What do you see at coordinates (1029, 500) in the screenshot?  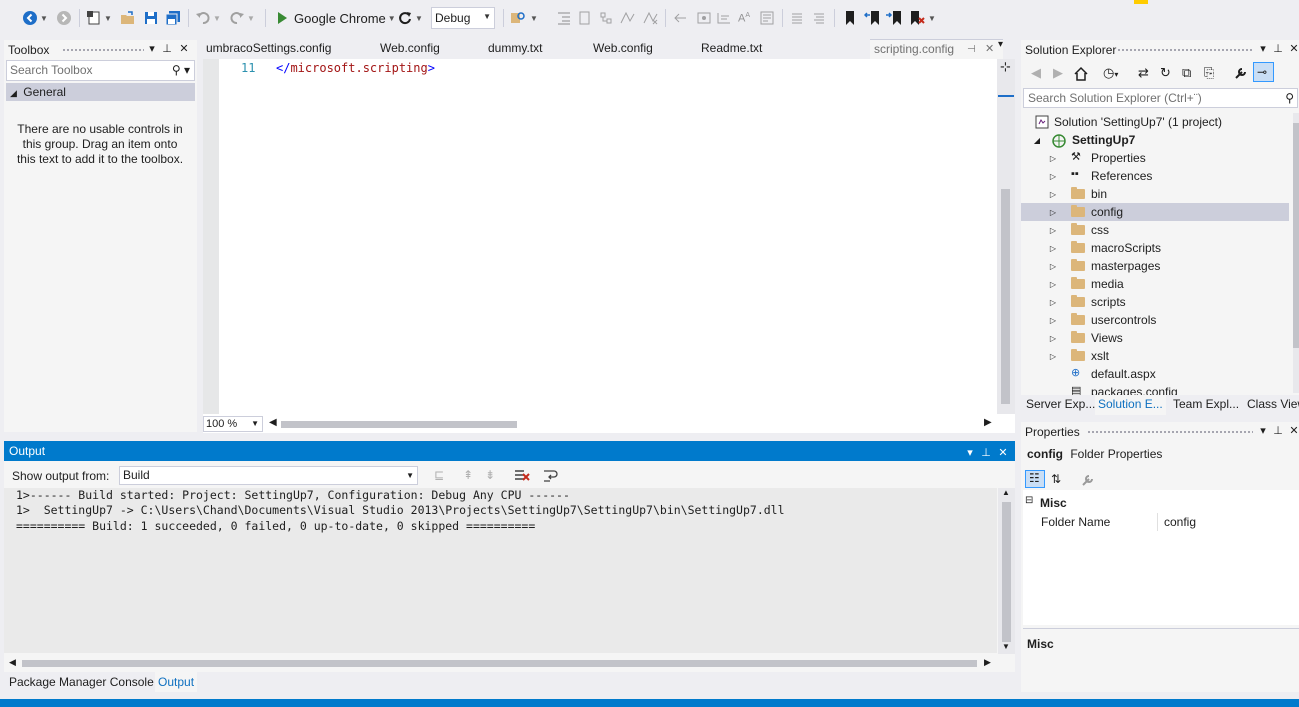 I see `collapse-category-icon: ⊟` at bounding box center [1029, 500].